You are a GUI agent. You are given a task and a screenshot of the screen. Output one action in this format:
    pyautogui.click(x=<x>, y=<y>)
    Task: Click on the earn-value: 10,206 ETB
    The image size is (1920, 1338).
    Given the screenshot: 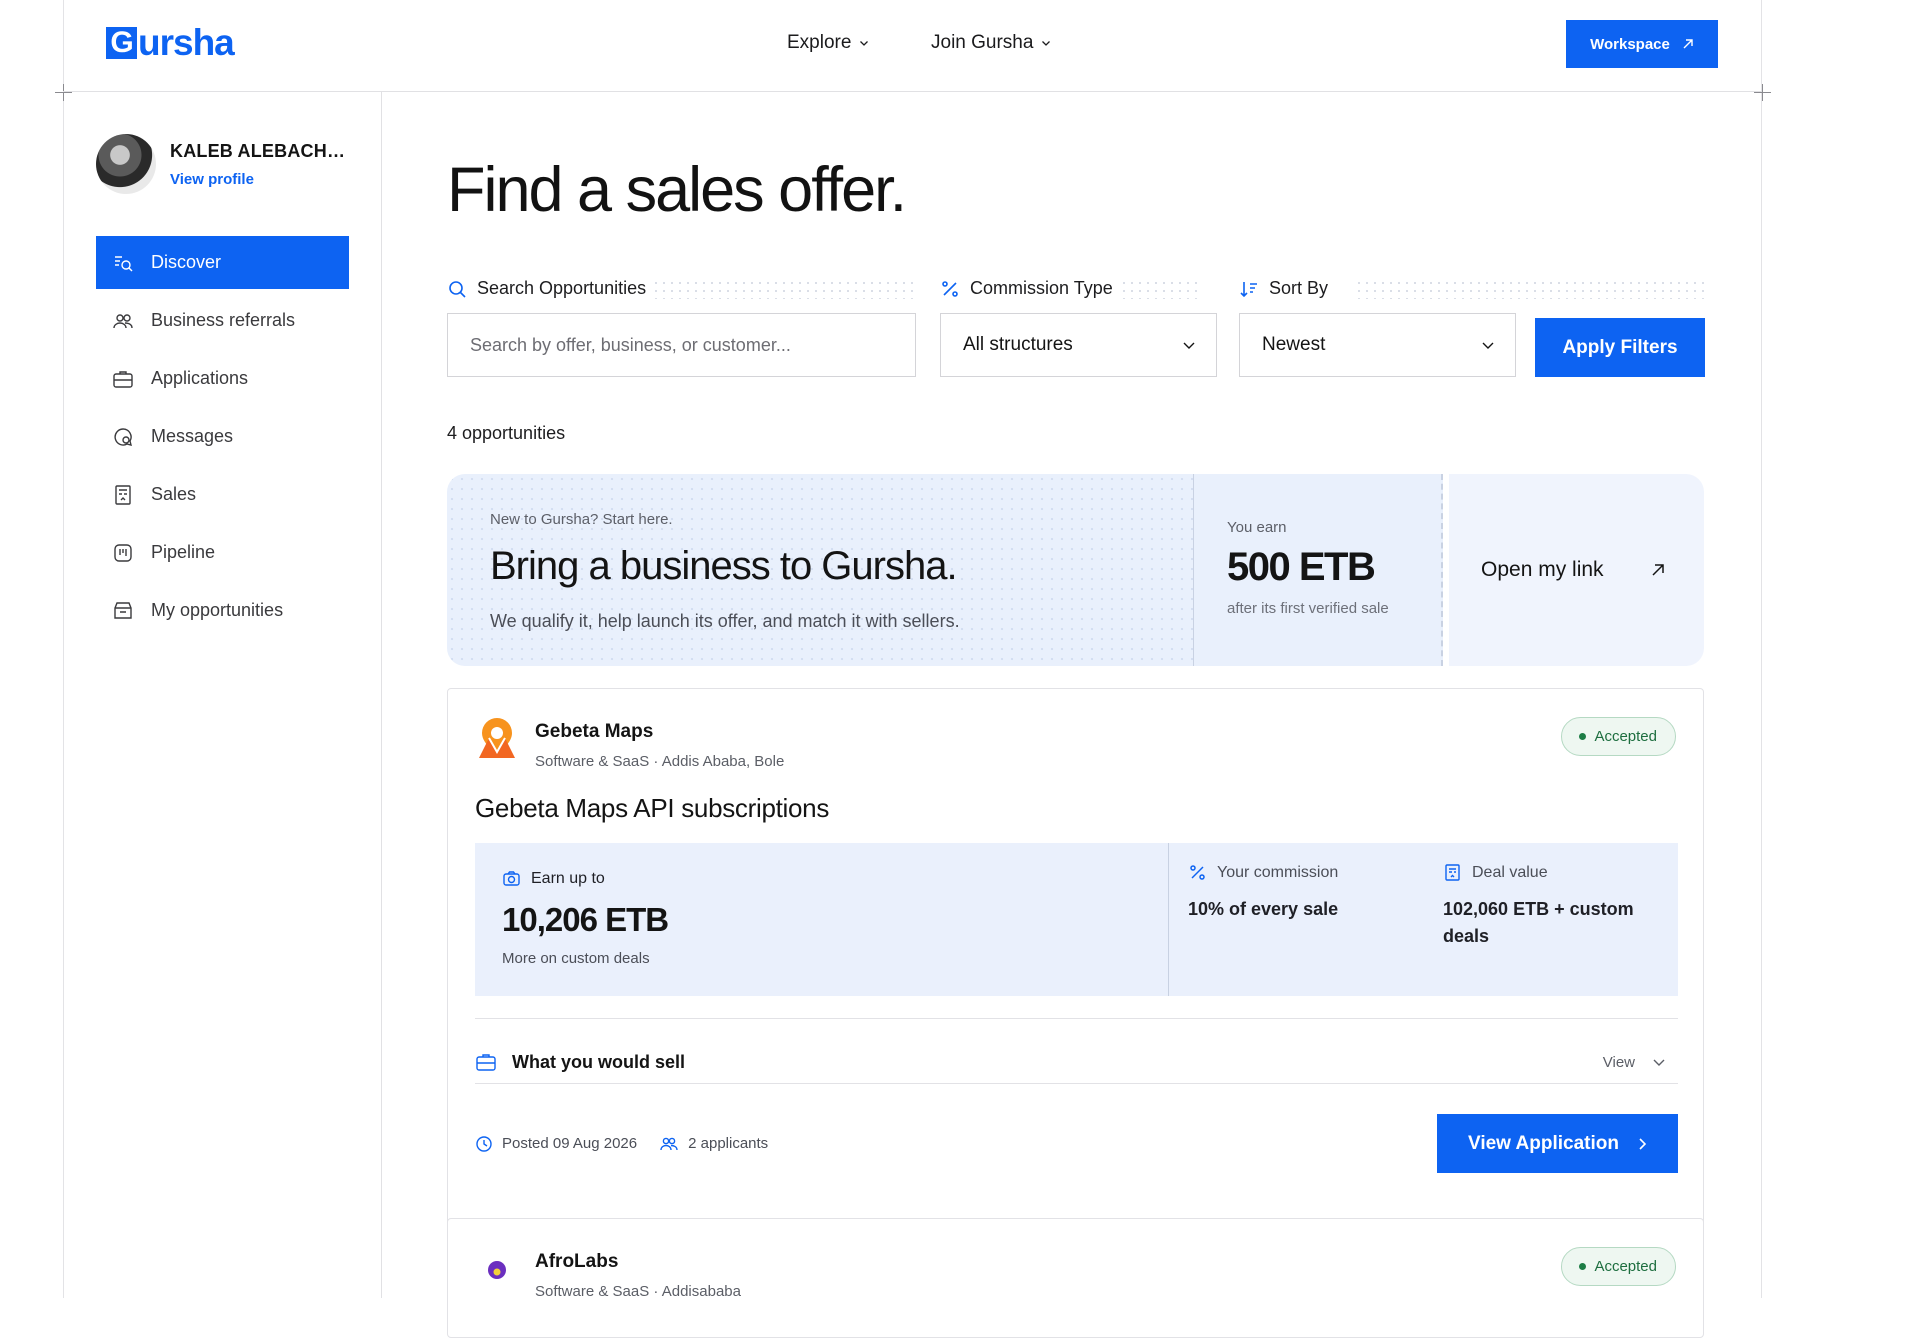 What is the action you would take?
    pyautogui.click(x=585, y=919)
    